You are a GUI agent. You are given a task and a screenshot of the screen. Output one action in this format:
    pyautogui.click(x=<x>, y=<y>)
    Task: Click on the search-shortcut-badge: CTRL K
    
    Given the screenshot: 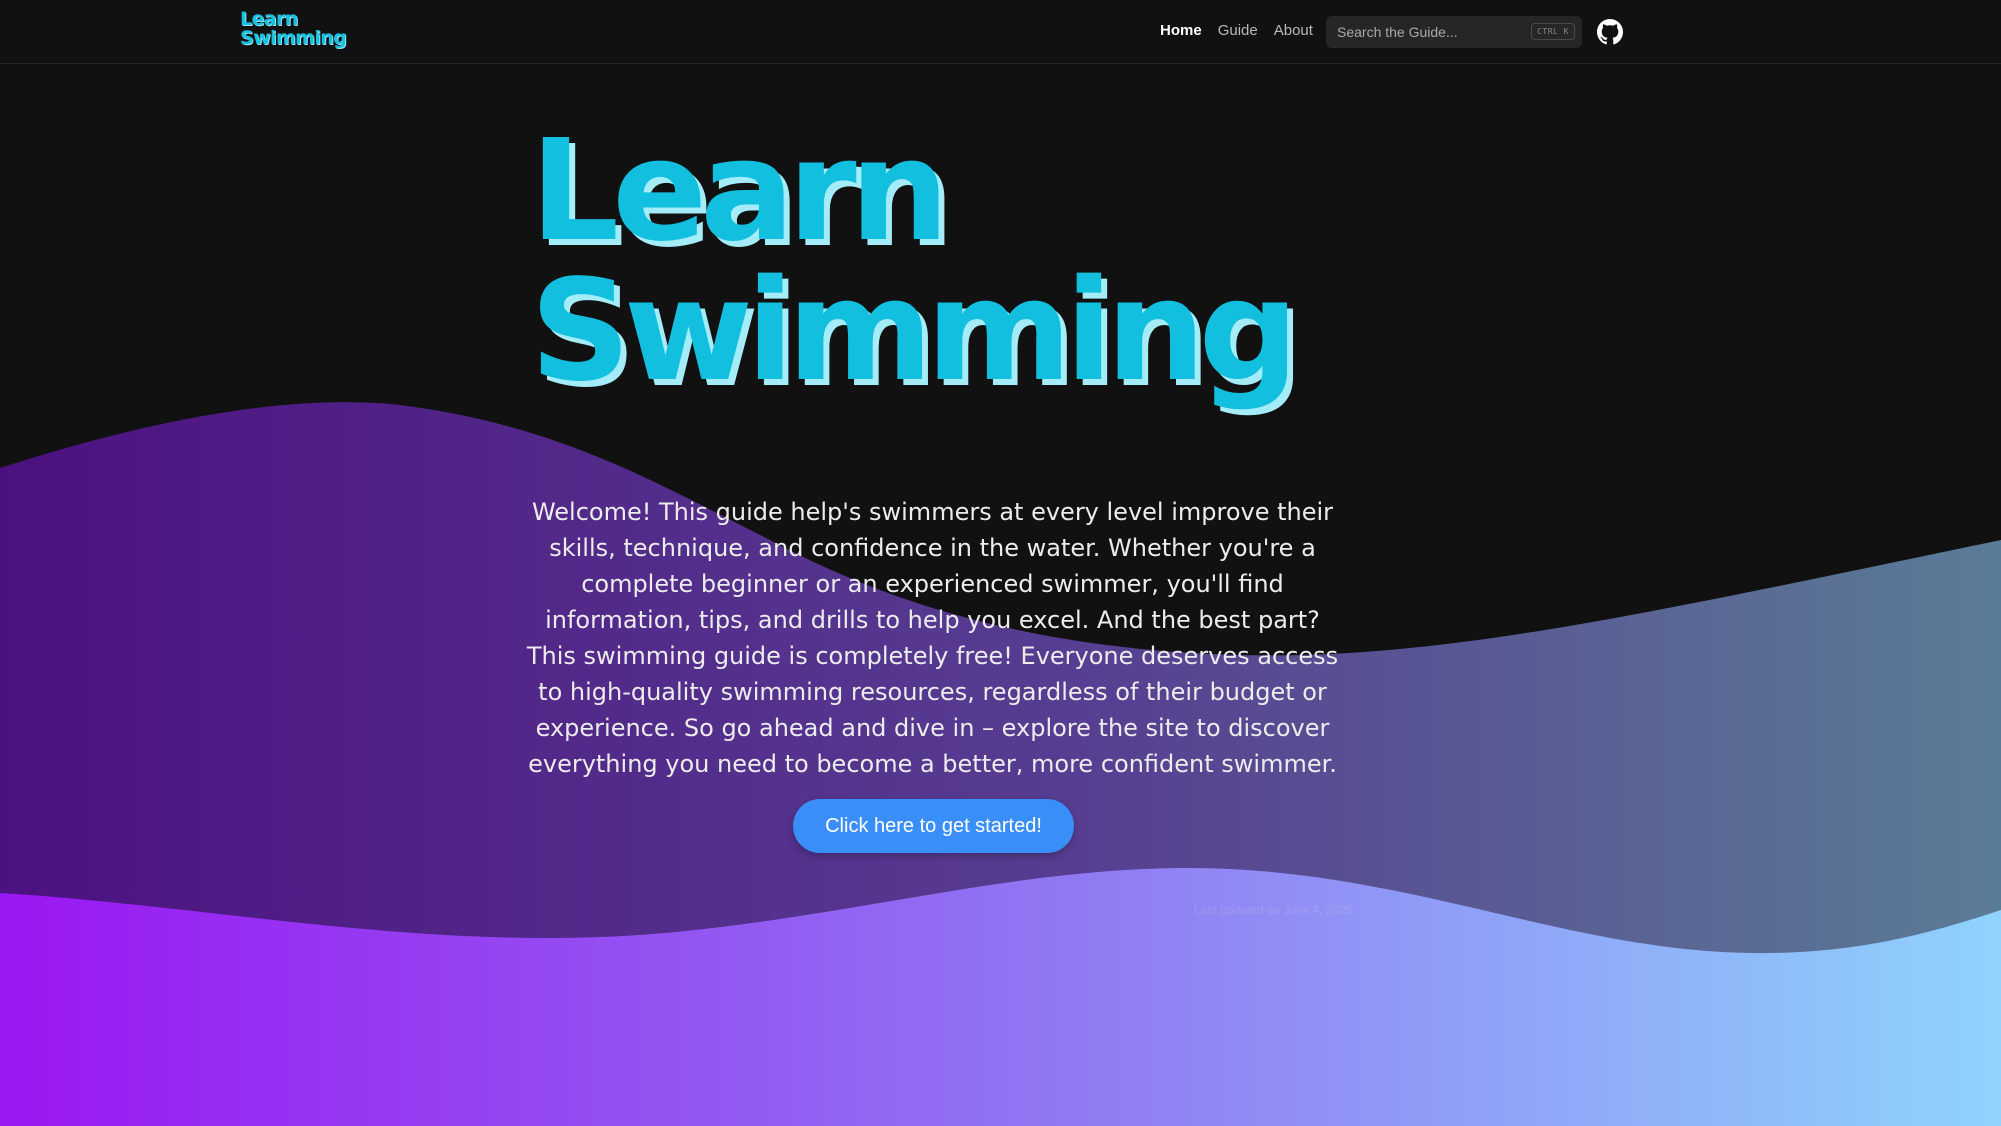 What is the action you would take?
    pyautogui.click(x=1553, y=31)
    